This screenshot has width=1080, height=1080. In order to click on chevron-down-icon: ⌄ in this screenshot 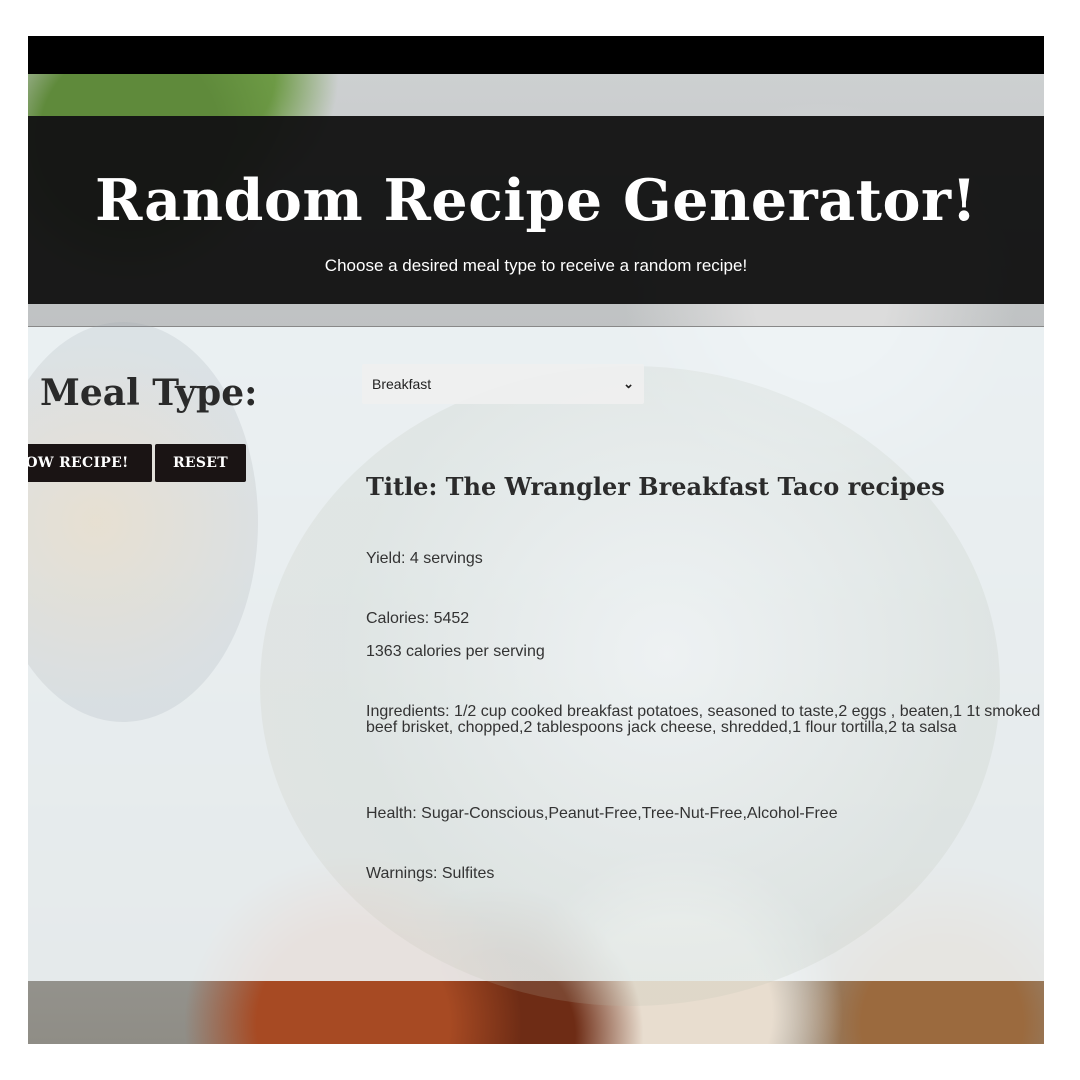, I will do `click(628, 383)`.